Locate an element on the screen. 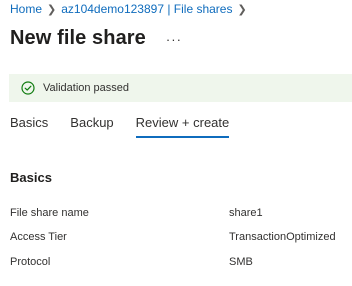 The image size is (352, 286). breadcrumb: Home ❯ az104demo123897 | File shares ❯ is located at coordinates (131, 9).